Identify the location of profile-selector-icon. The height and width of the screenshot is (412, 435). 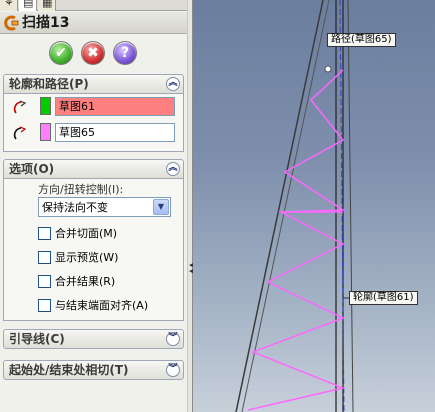
(20, 107).